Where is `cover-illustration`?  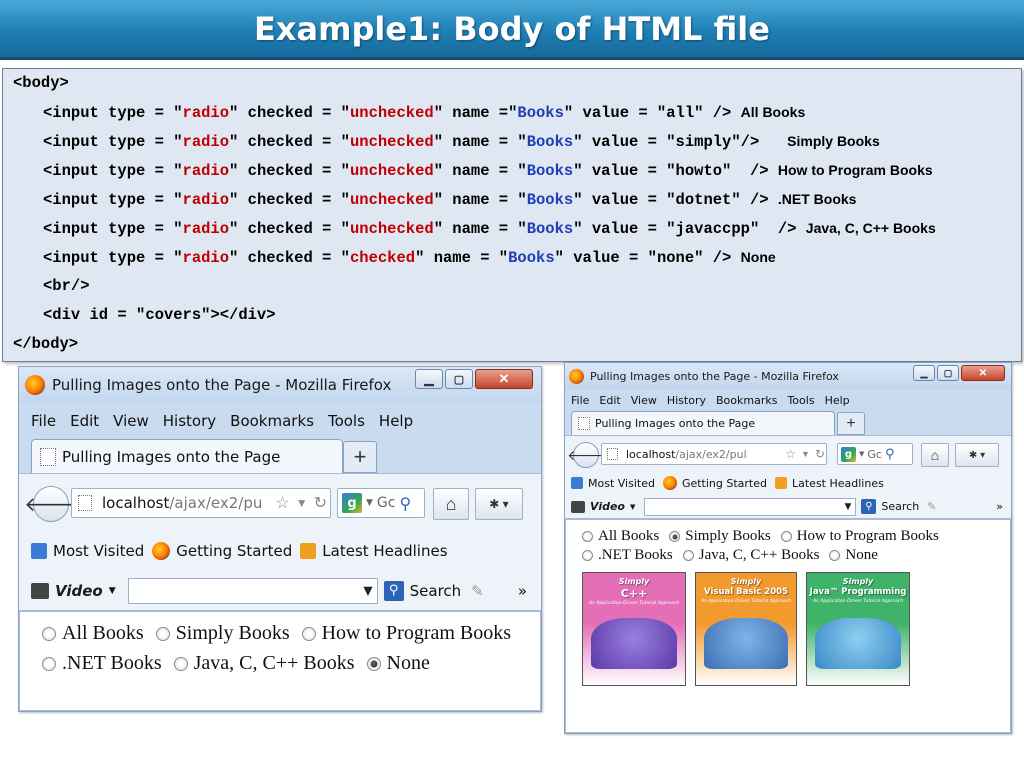 cover-illustration is located at coordinates (858, 643).